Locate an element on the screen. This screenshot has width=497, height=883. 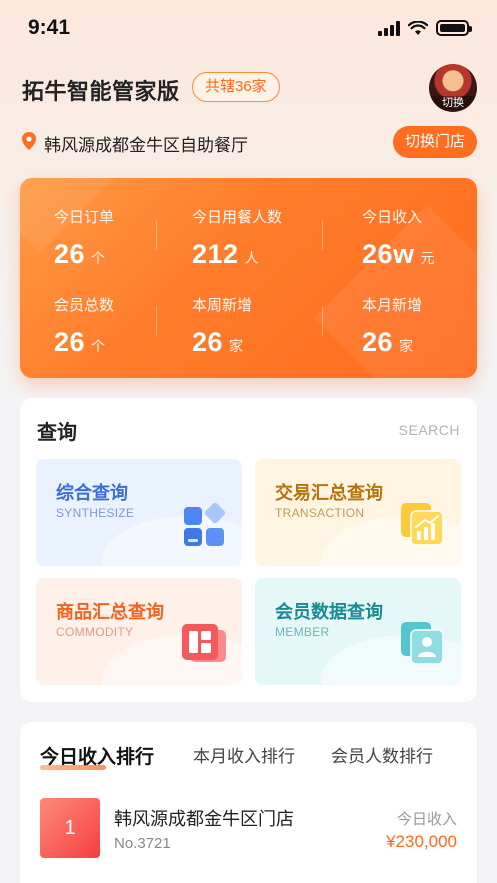
grid-blocks-icon is located at coordinates (205, 524).